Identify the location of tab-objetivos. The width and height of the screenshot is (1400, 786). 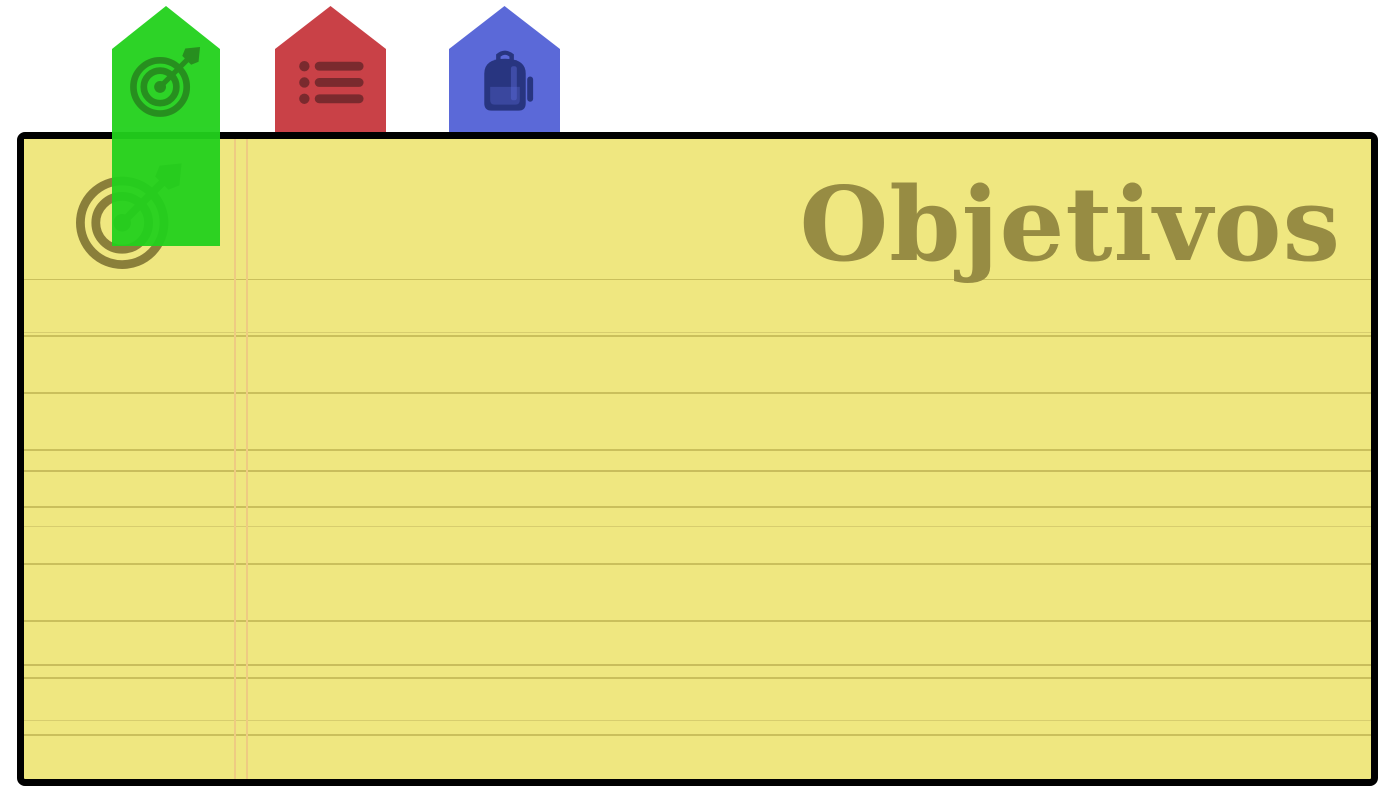
(166, 126).